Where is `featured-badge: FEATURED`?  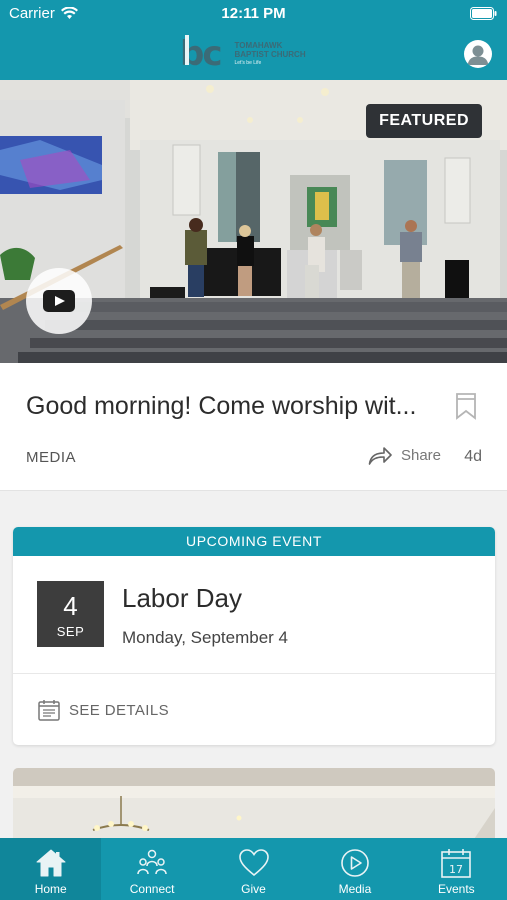
featured-badge: FEATURED is located at coordinates (424, 121).